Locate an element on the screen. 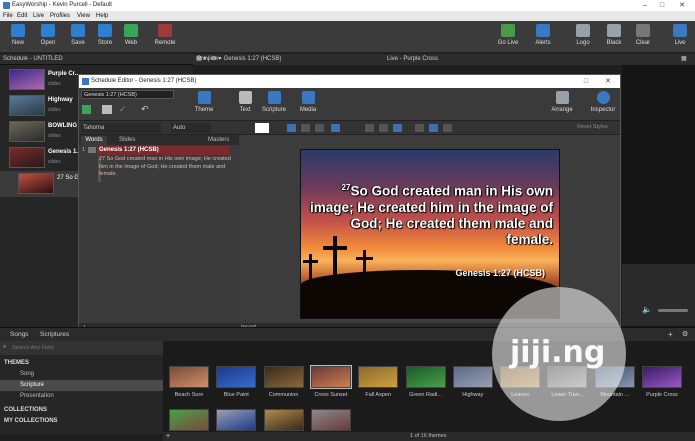  store-icon is located at coordinates (105, 30).